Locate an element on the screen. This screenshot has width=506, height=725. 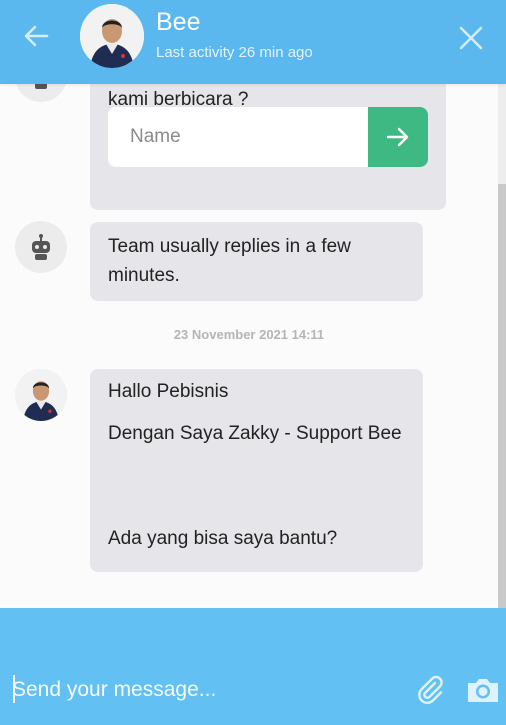
agent-message-intro: Dengan Saya Zakky - Support Bee is located at coordinates (255, 433).